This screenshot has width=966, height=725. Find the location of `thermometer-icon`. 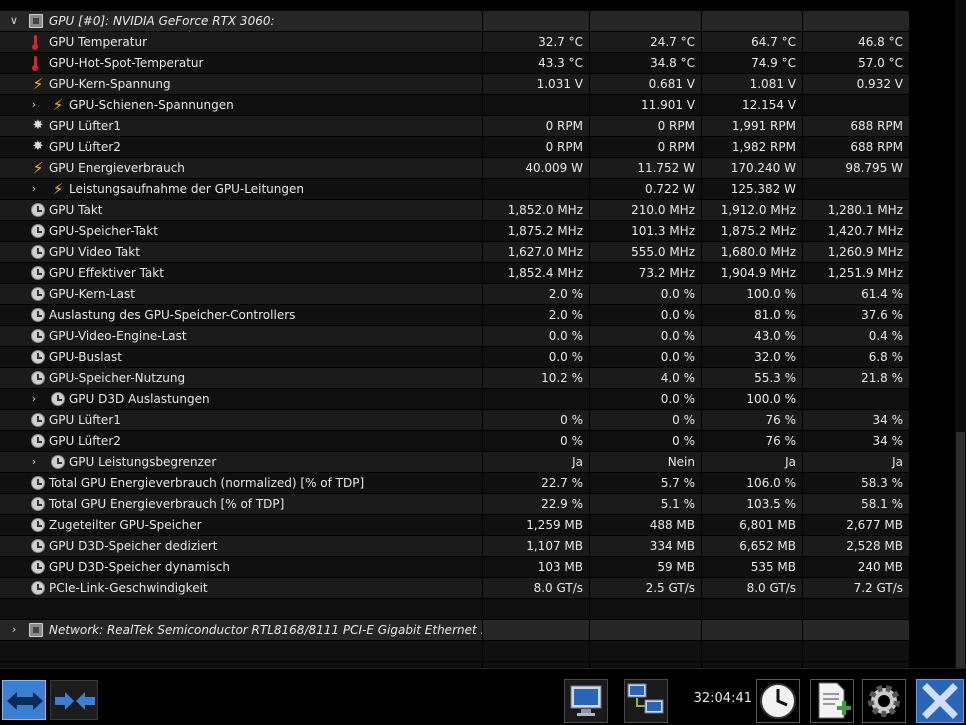

thermometer-icon is located at coordinates (35, 63).